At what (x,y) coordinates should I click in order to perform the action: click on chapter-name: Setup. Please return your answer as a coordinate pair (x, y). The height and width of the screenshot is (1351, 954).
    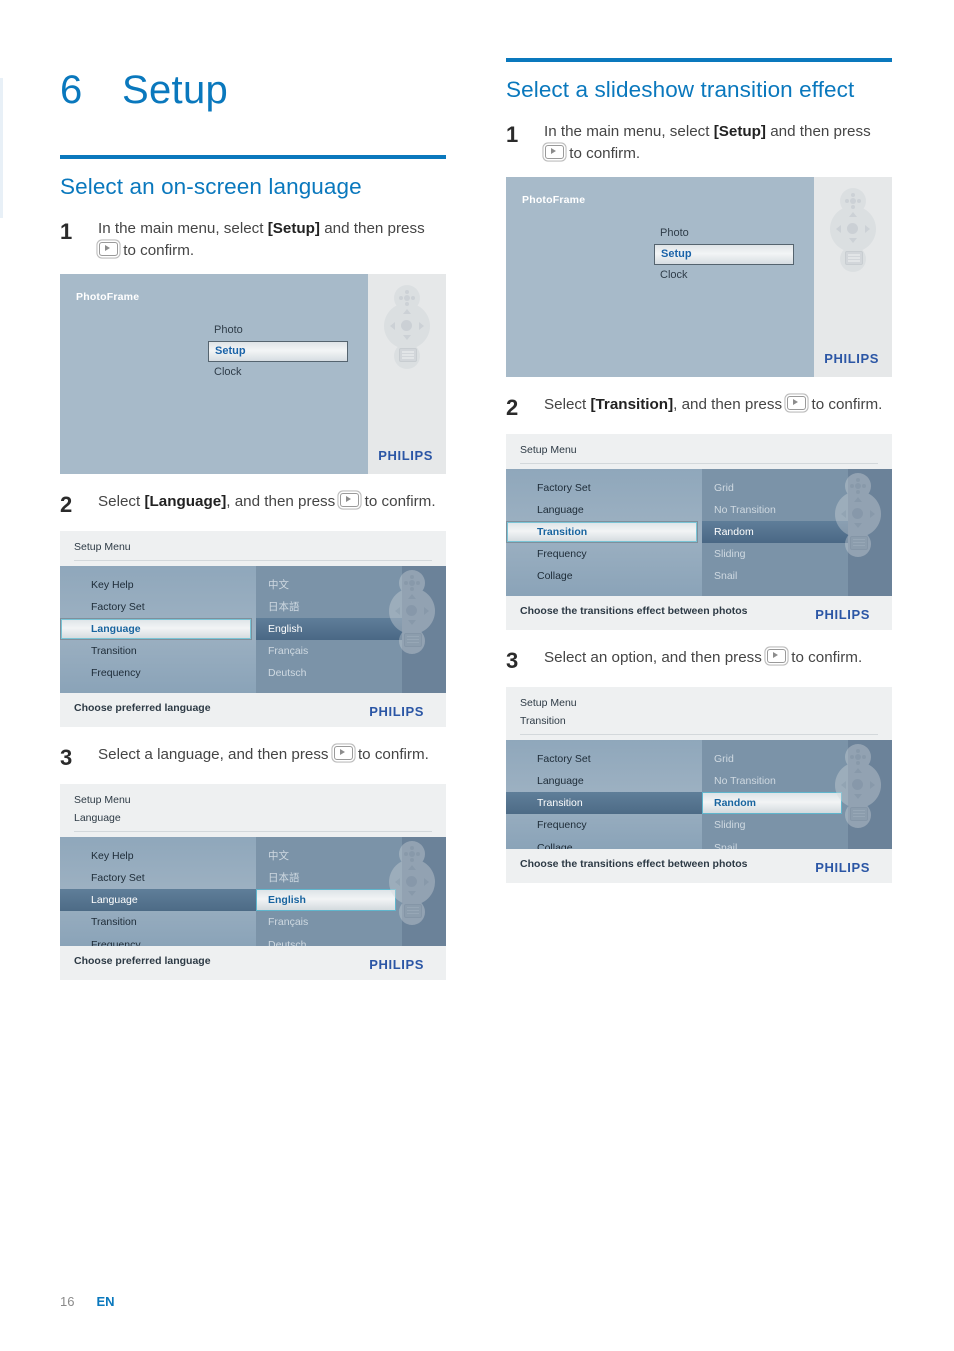
    Looking at the image, I should click on (175, 90).